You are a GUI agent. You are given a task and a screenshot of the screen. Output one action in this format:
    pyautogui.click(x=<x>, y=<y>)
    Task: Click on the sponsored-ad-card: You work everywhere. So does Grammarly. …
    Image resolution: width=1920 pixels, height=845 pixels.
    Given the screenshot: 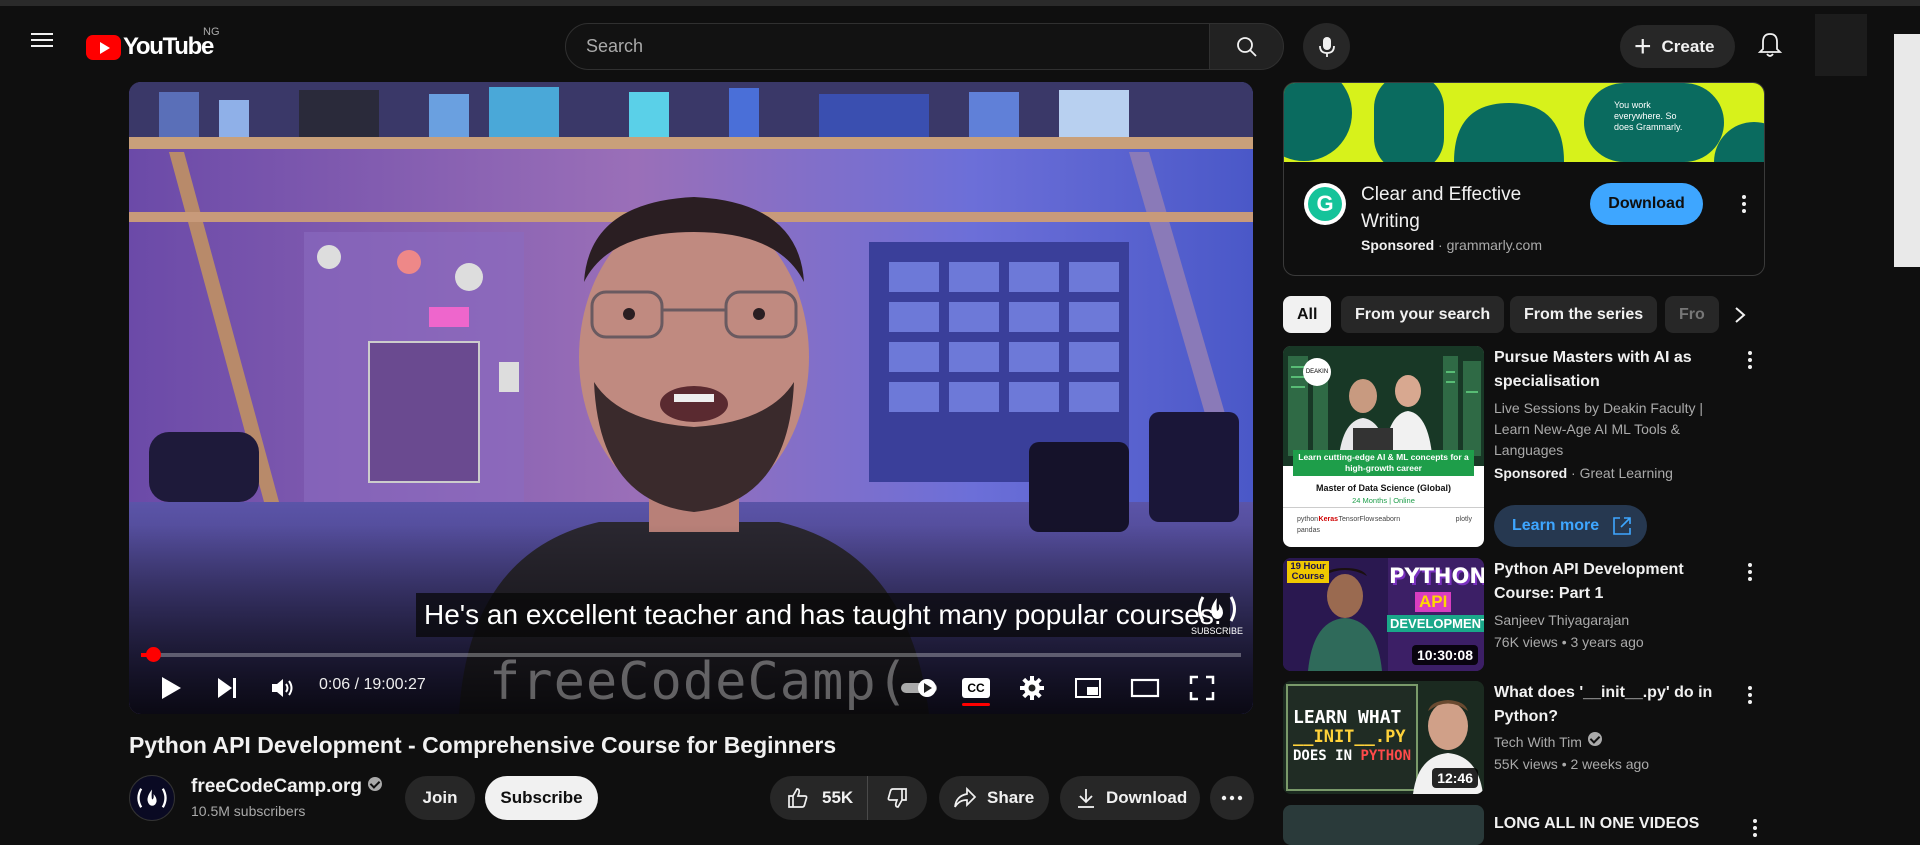 What is the action you would take?
    pyautogui.click(x=1524, y=179)
    